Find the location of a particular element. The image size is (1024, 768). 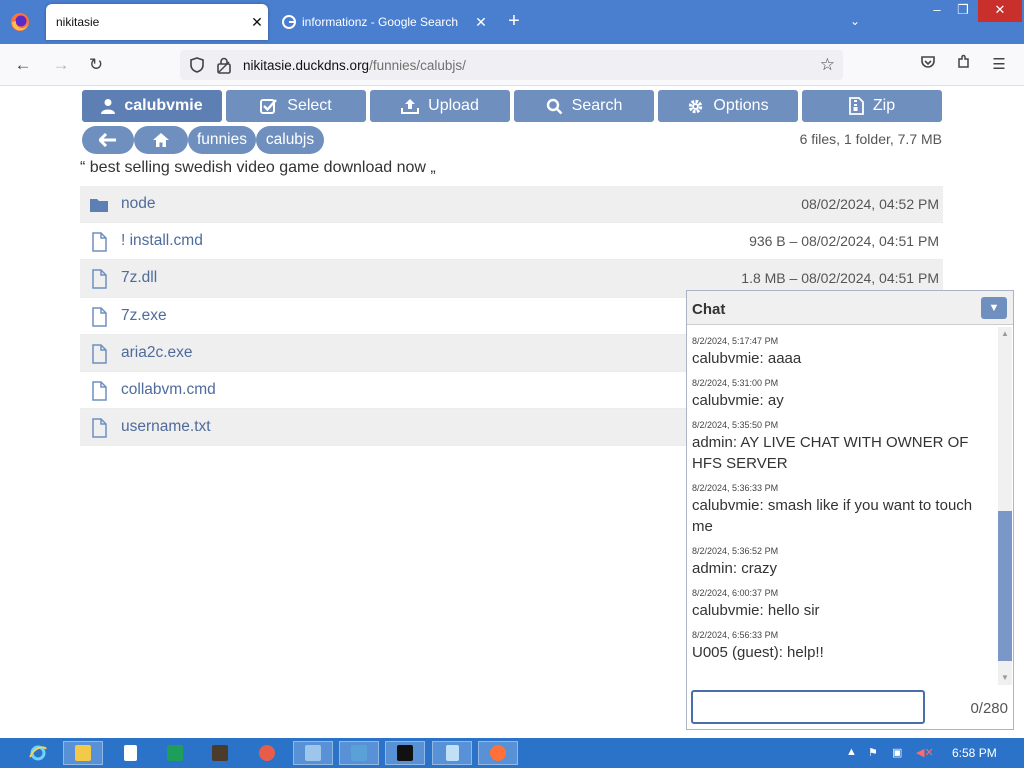

url-path: /funnies/calubjs/ is located at coordinates (417, 65).